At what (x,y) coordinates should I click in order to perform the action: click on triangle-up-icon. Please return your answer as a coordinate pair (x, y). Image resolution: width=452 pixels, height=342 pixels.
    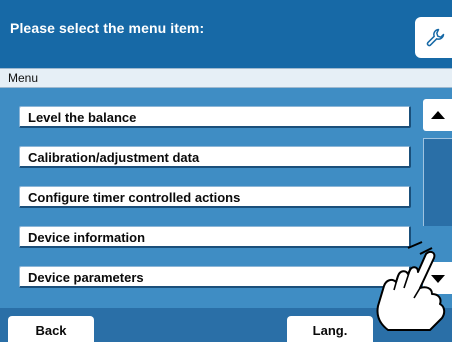
    Looking at the image, I should click on (438, 115).